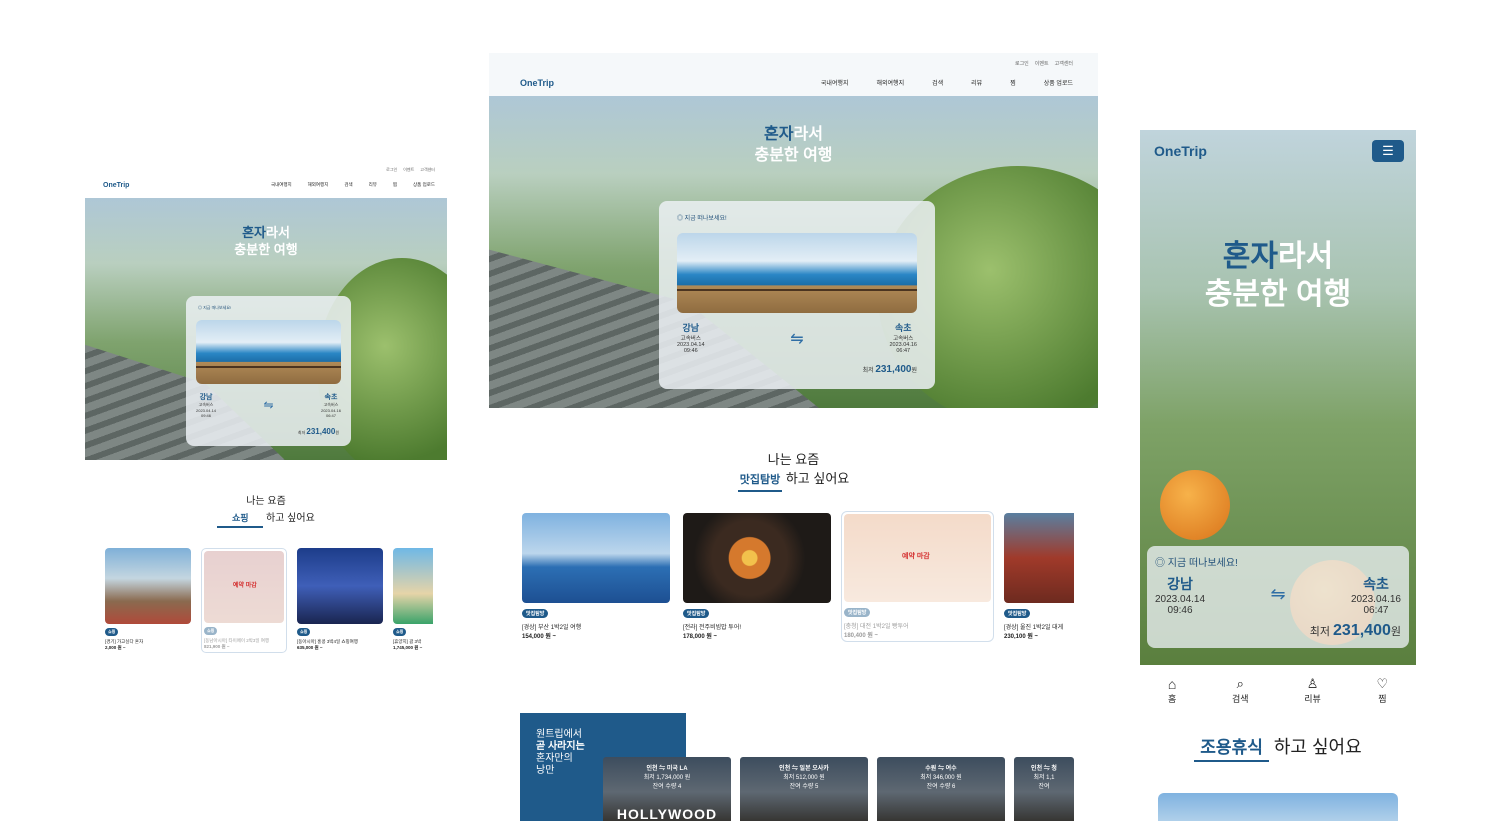 The image size is (1500, 821). I want to click on product-card: 쇼핑 [동남아시아] 타이페이 2박3일 여행 821,900 원 ~, so click(244, 600).